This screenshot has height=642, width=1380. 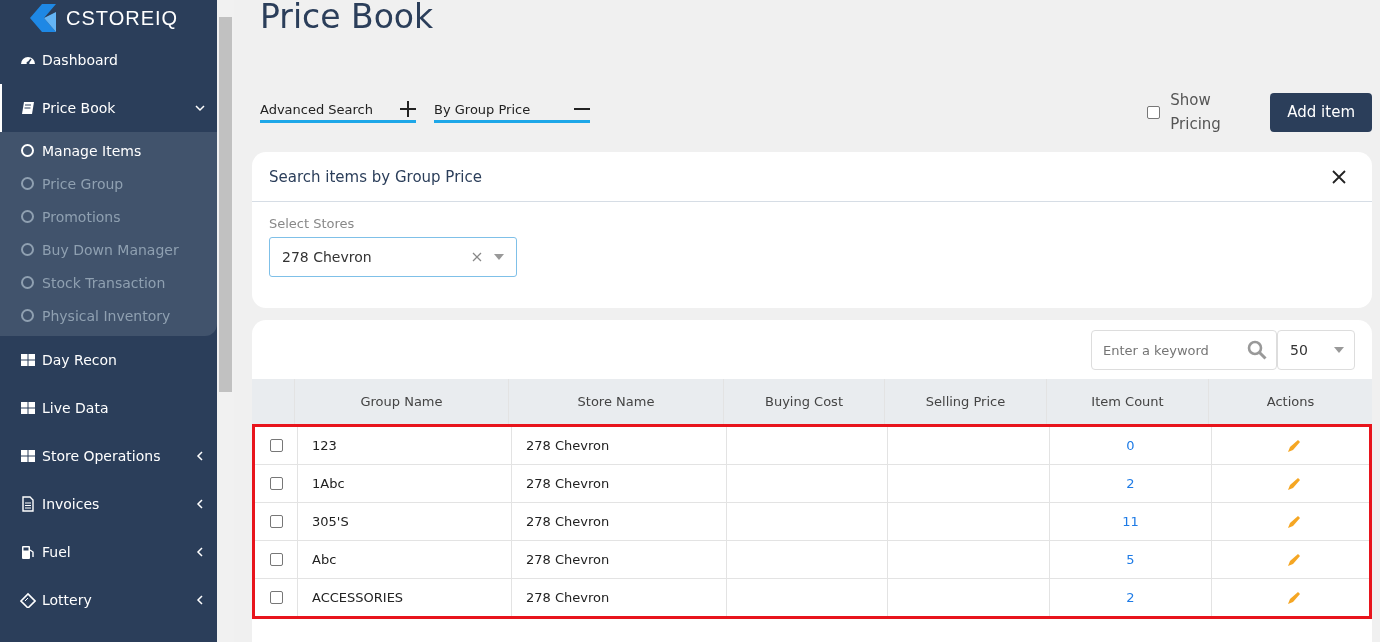 What do you see at coordinates (28, 600) in the screenshot?
I see `ticket-icon` at bounding box center [28, 600].